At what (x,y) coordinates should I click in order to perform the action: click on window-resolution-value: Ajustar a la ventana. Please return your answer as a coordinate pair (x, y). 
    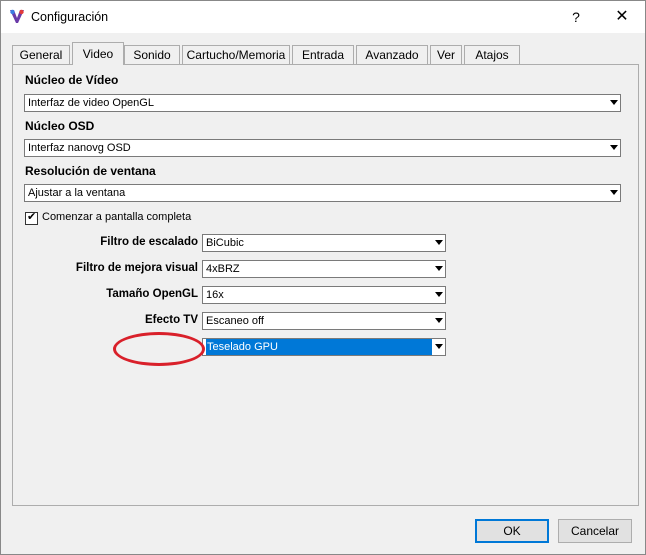
    Looking at the image, I should click on (77, 193).